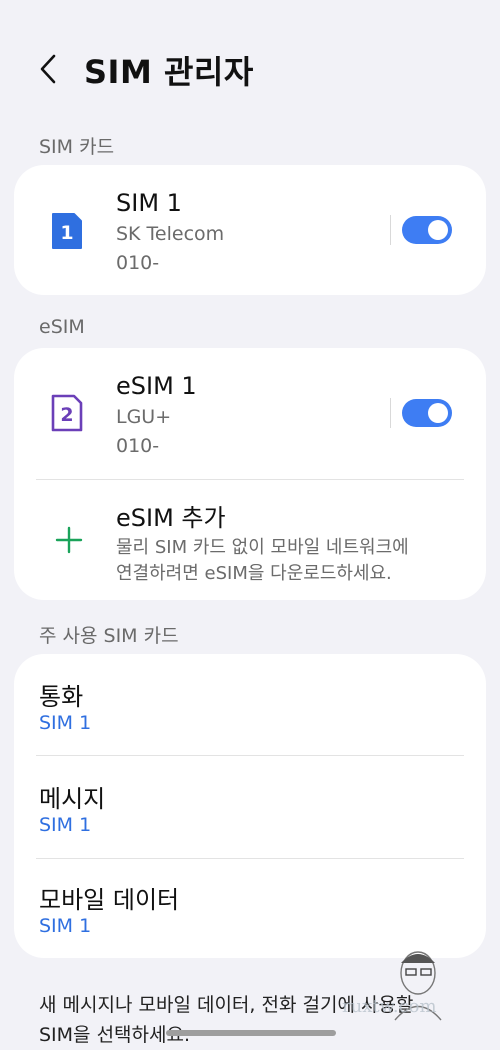 This screenshot has width=500, height=1050. Describe the element at coordinates (156, 386) in the screenshot. I see `esim1-name: eSIM 1` at that location.